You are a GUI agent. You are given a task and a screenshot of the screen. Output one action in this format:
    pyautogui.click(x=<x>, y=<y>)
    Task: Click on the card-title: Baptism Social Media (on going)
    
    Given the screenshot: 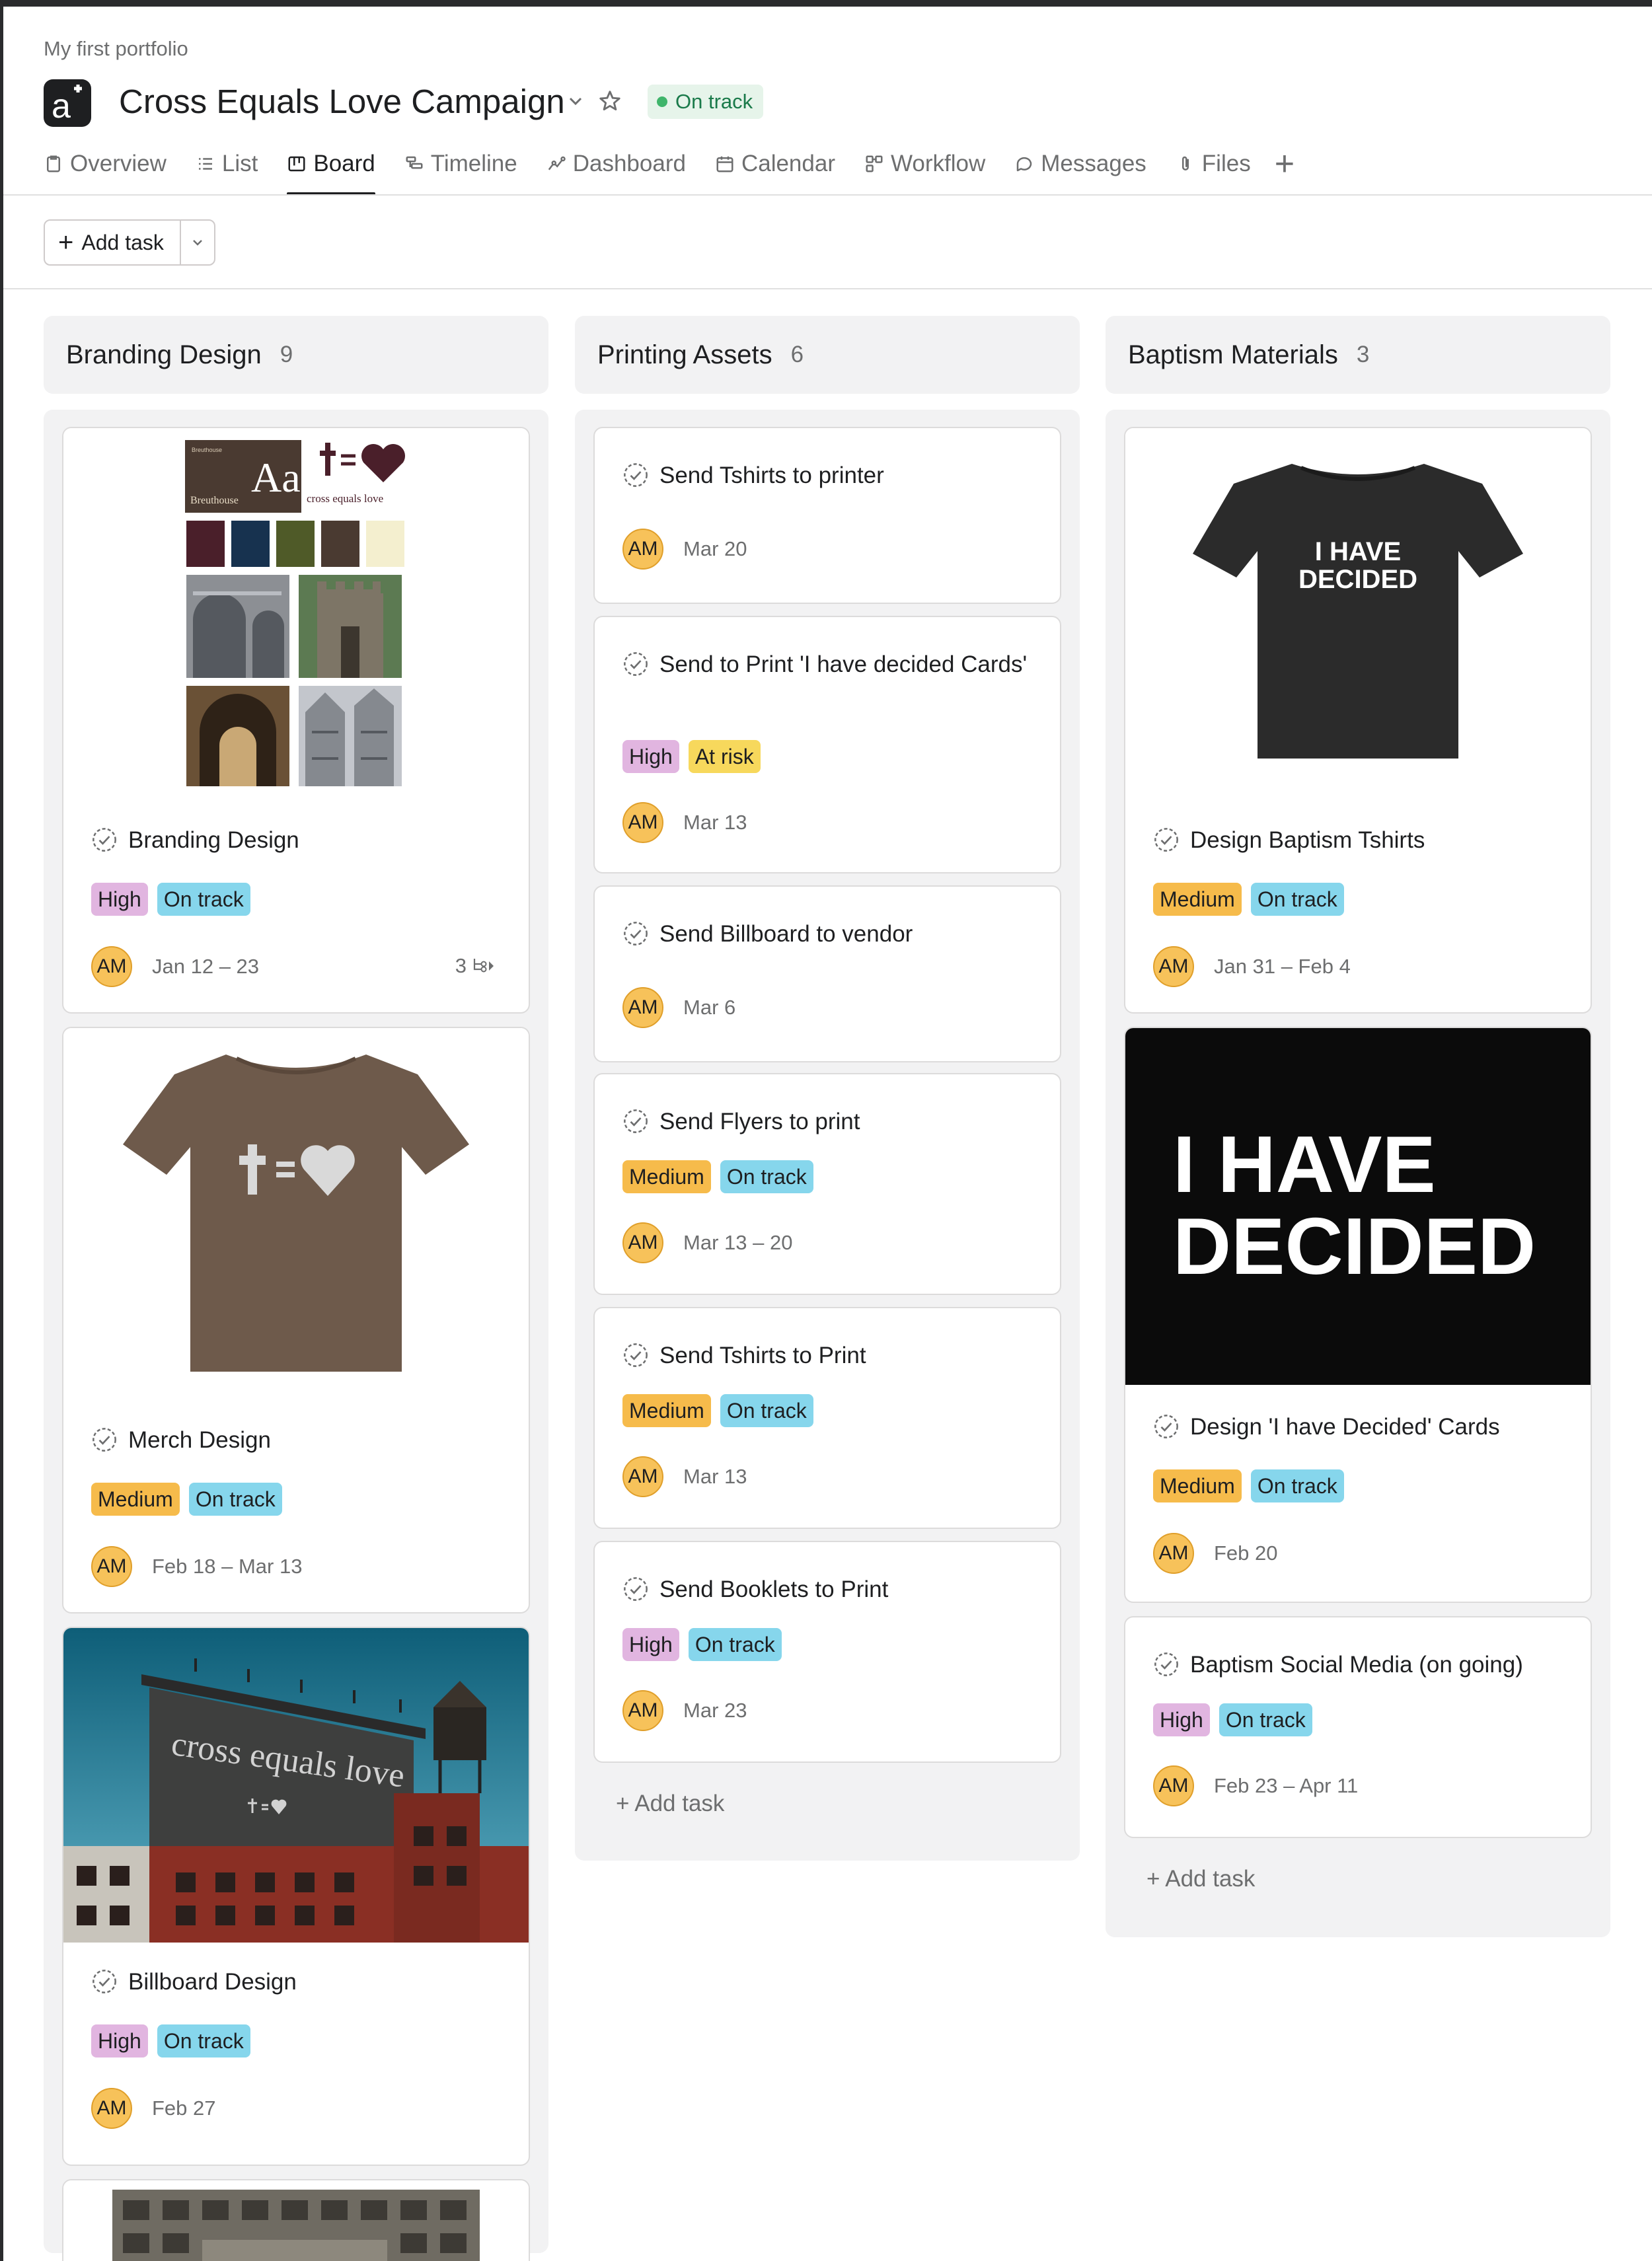 What is the action you would take?
    pyautogui.click(x=1365, y=1666)
    